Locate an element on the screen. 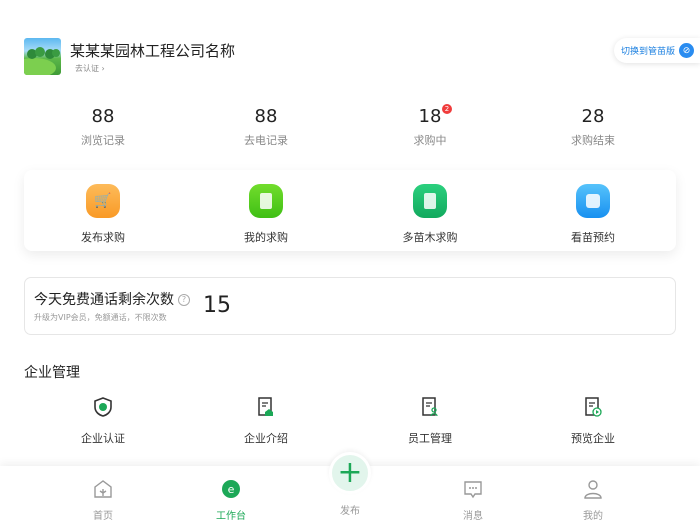  mgmt-enterprise-verify: 企业认证 is located at coordinates (103, 421).